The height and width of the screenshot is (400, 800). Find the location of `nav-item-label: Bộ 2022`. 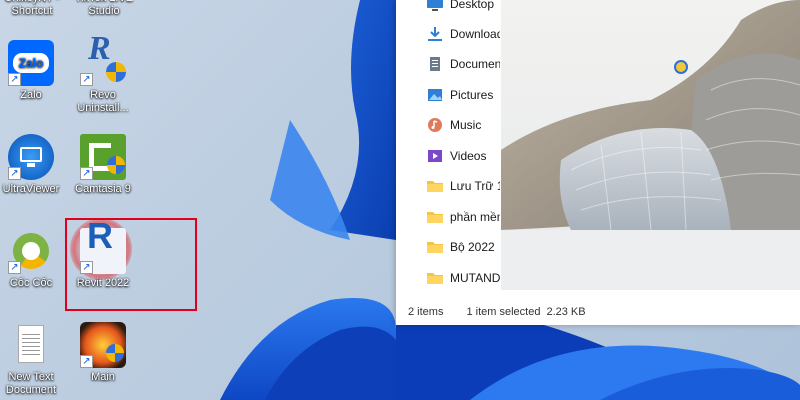

nav-item-label: Bộ 2022 is located at coordinates (472, 247).